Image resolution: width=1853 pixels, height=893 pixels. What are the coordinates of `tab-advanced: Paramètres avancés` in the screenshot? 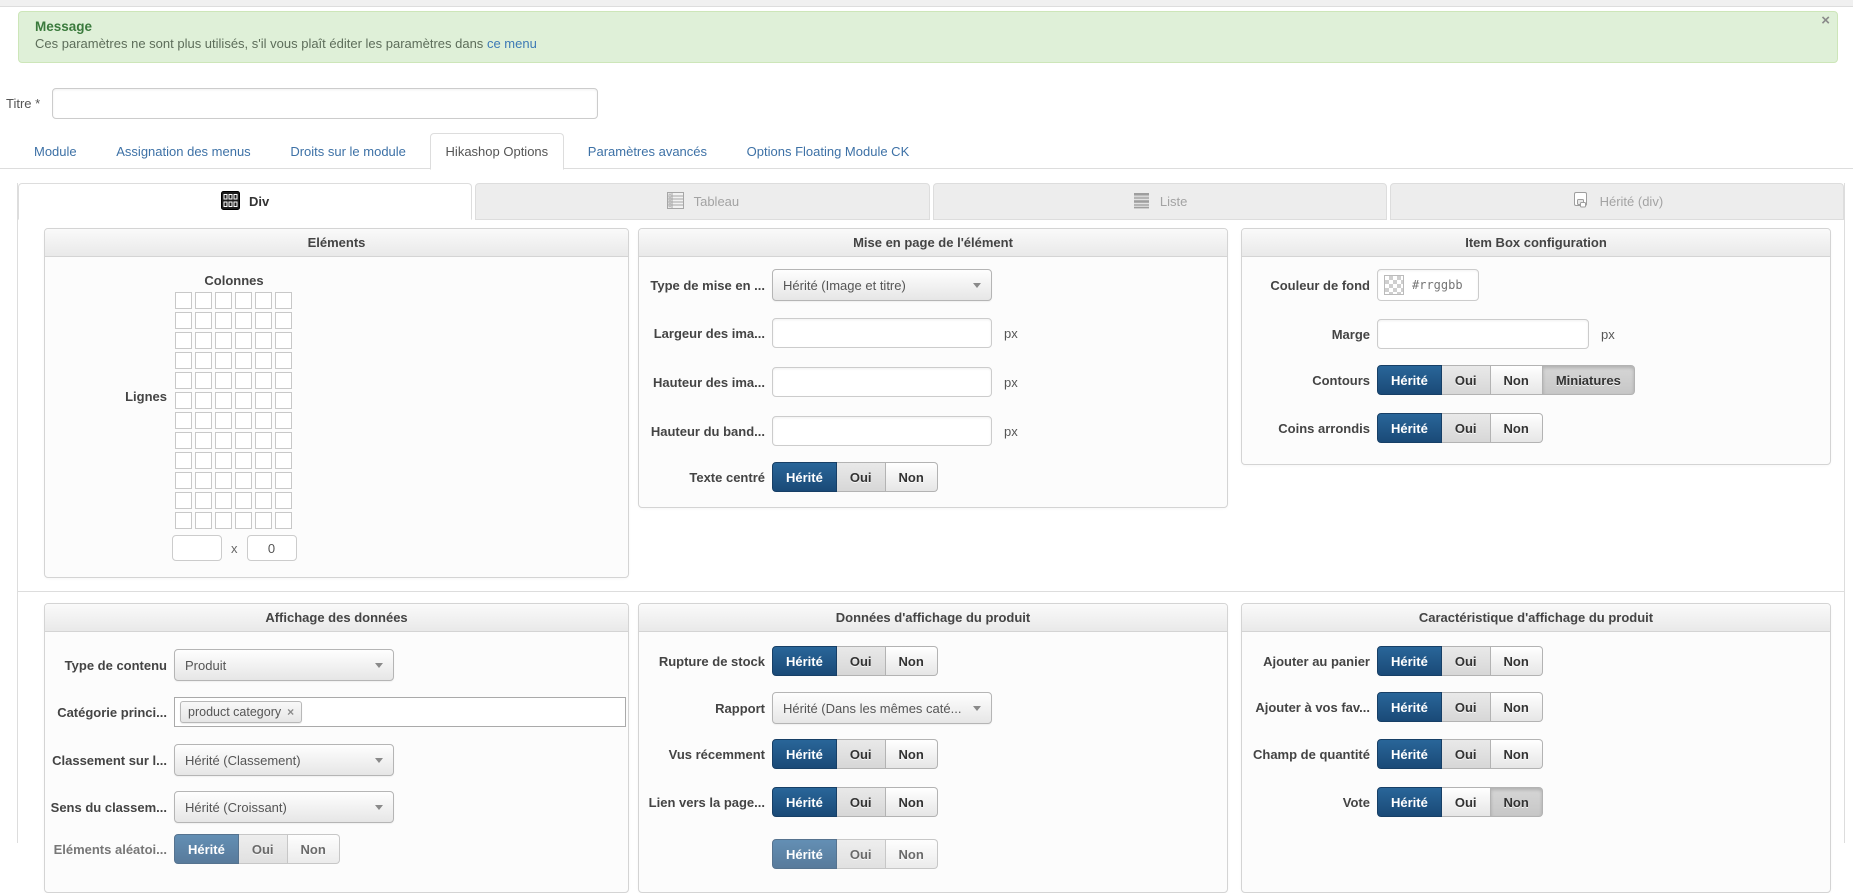 It's located at (647, 151).